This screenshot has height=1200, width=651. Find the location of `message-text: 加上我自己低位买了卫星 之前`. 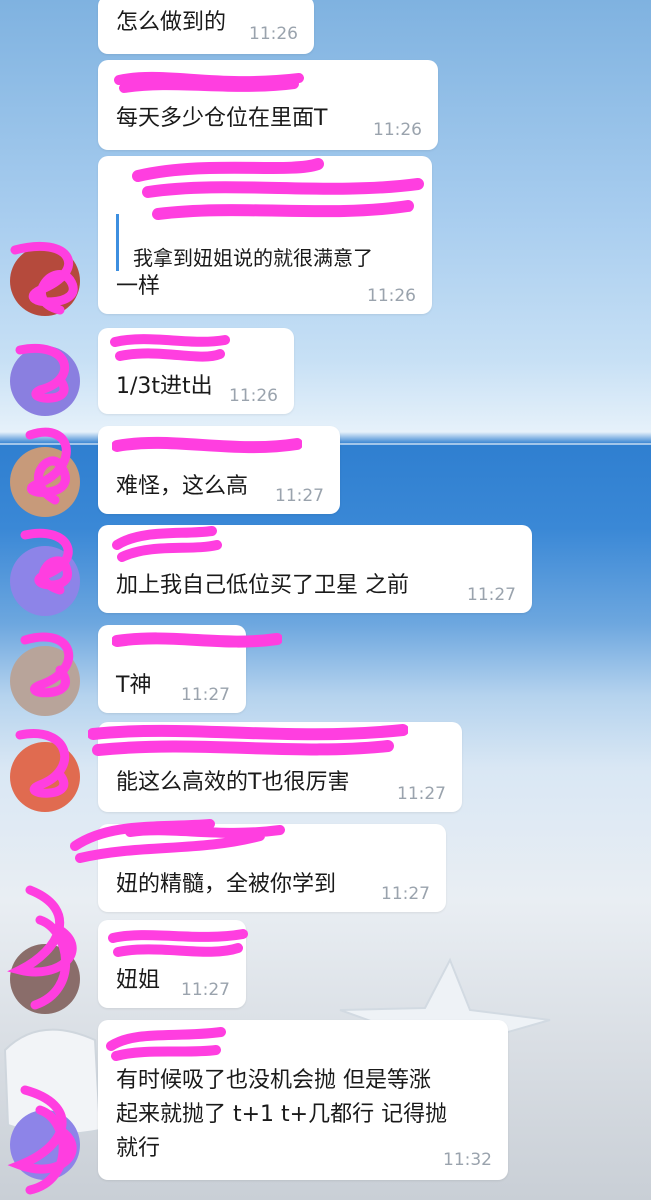

message-text: 加上我自己低位买了卫星 之前 is located at coordinates (262, 585).